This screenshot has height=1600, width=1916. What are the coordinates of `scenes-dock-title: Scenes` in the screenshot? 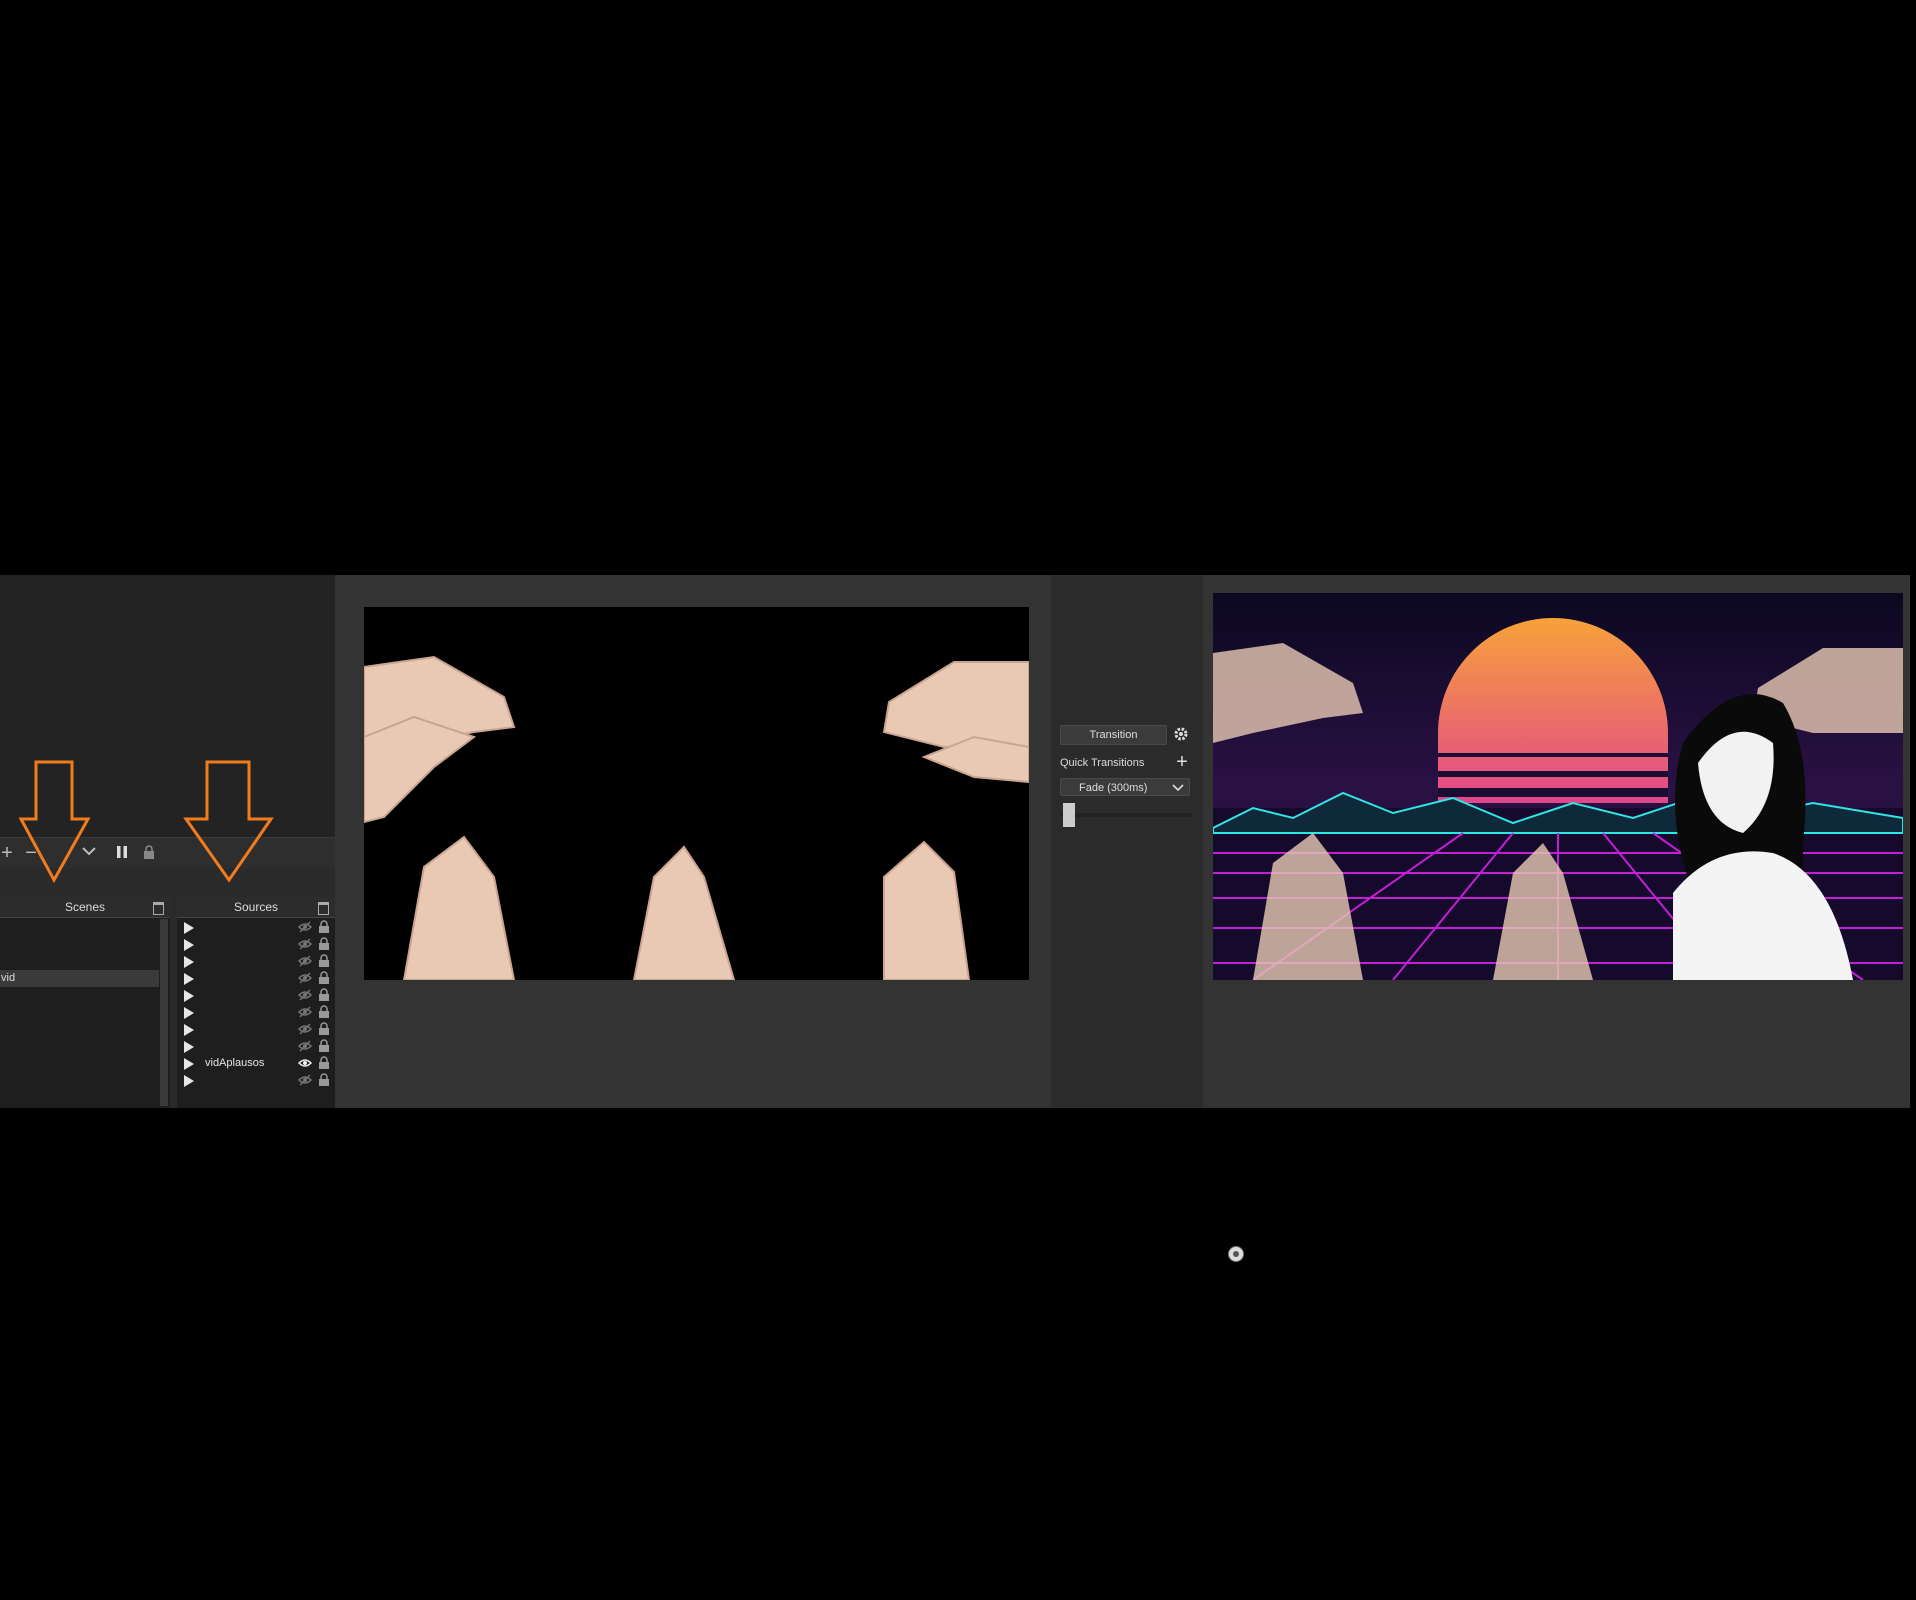 It's located at (85, 907).